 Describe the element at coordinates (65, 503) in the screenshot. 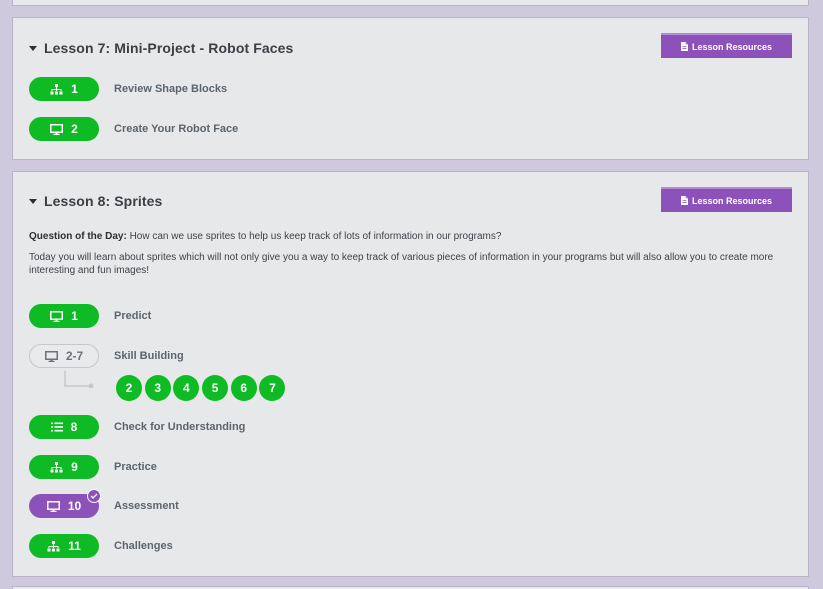

I see `level-bubble: 10` at that location.